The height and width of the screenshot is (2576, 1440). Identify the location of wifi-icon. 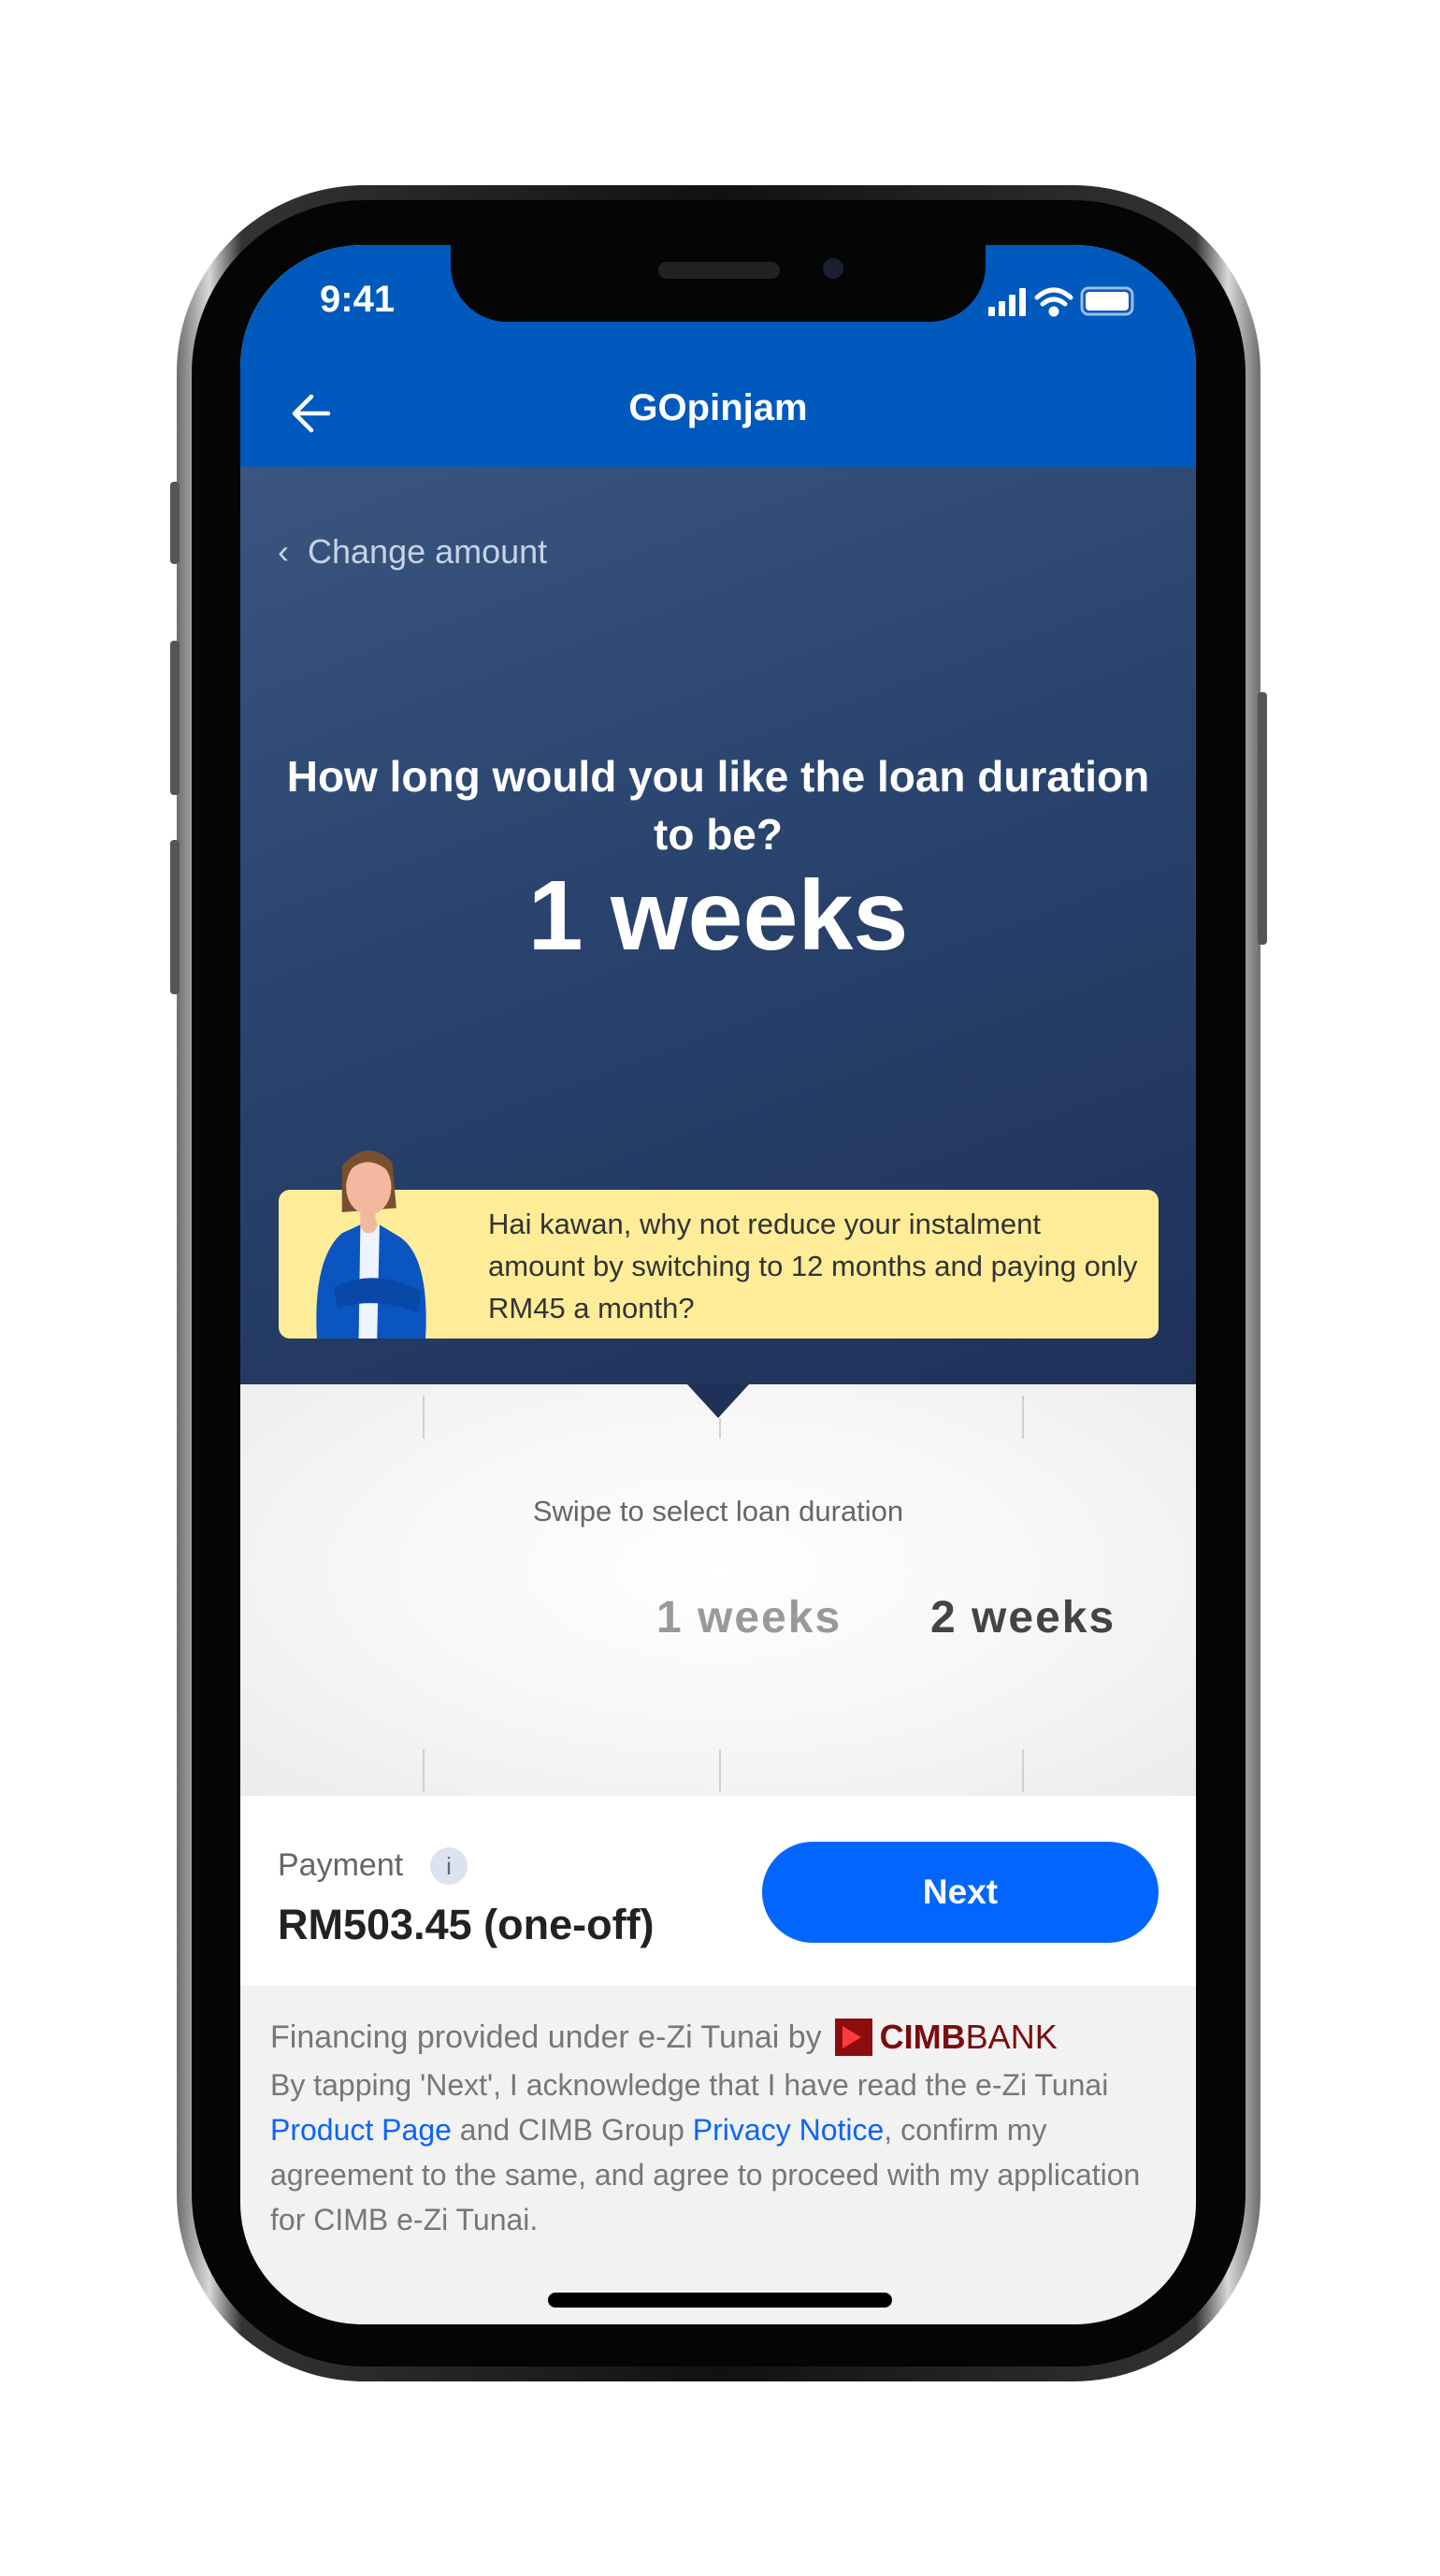
(1053, 302).